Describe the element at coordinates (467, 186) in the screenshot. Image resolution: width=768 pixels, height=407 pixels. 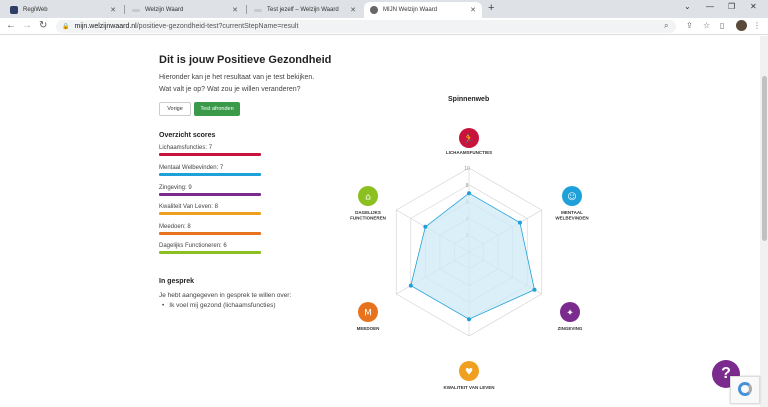
I see `tick-label: 8` at that location.